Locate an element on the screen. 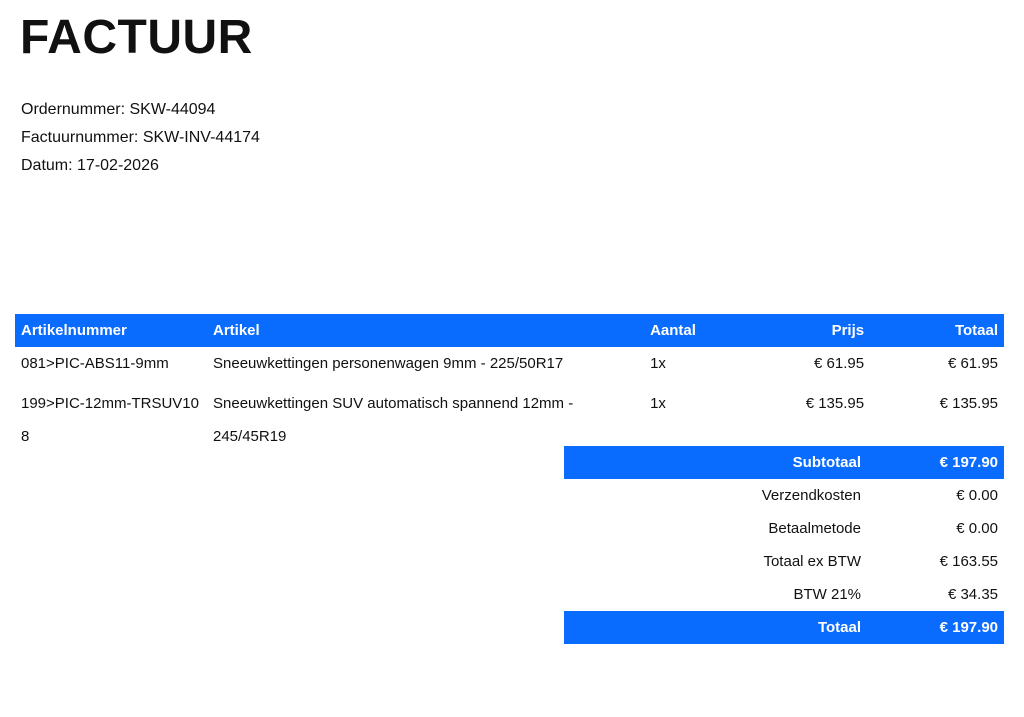 This screenshot has width=1024, height=717. total-ex-vat-value: € 163.55 is located at coordinates (968, 561).